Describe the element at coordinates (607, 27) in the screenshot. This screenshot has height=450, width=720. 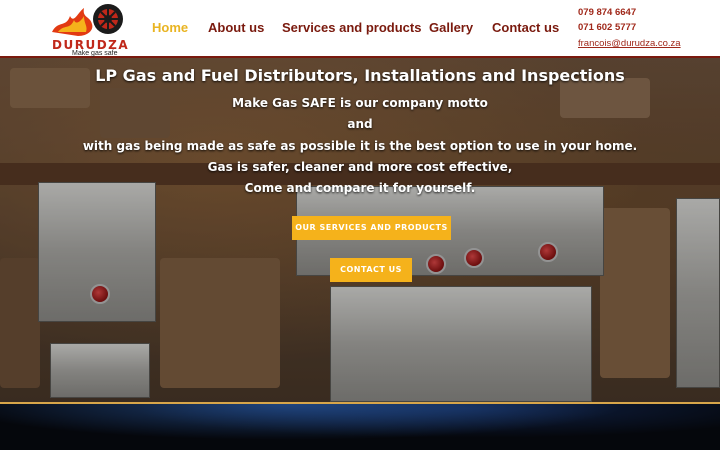
I see `phone-number-2: 071 602 5777` at that location.